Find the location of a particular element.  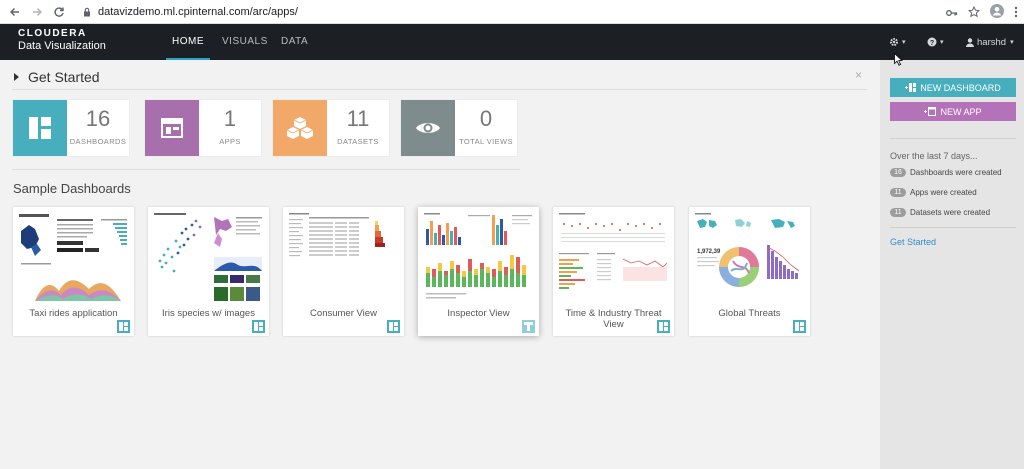

sample-dashboards-title: Sample Dashboards is located at coordinates (72, 188).